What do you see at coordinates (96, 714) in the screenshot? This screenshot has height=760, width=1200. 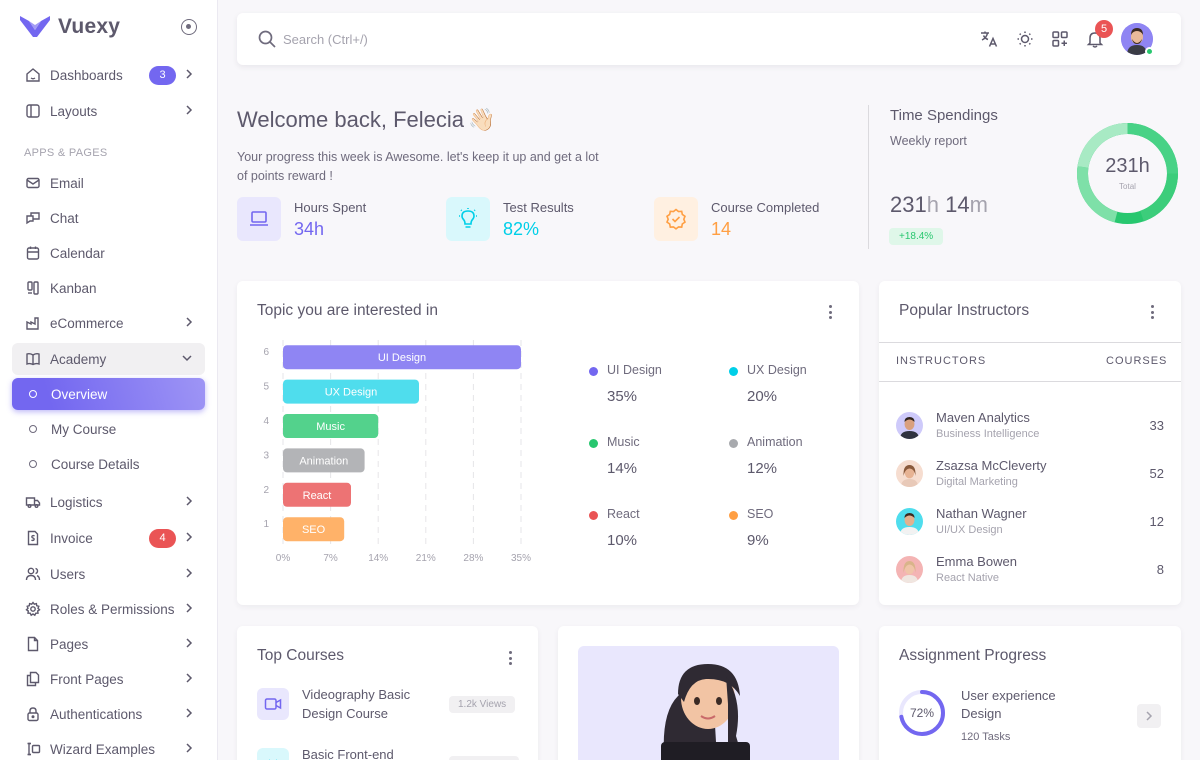 I see `sidebar-item-label: Authentications` at bounding box center [96, 714].